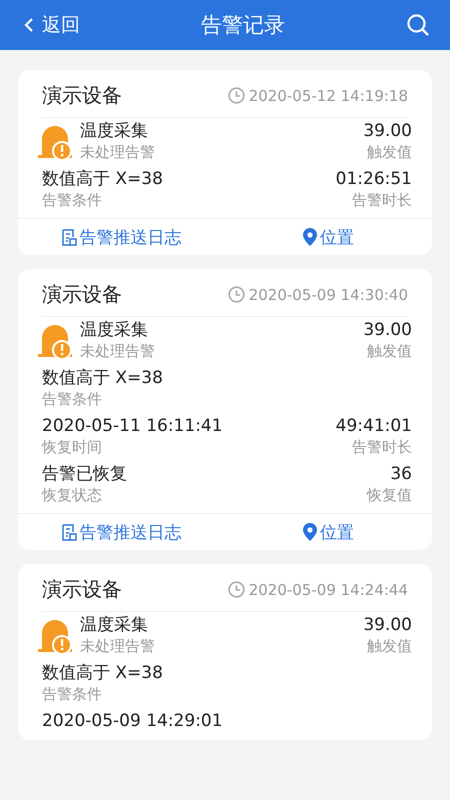  What do you see at coordinates (328, 95) in the screenshot?
I see `alarm-time: 2020-05-12 14:19:18` at bounding box center [328, 95].